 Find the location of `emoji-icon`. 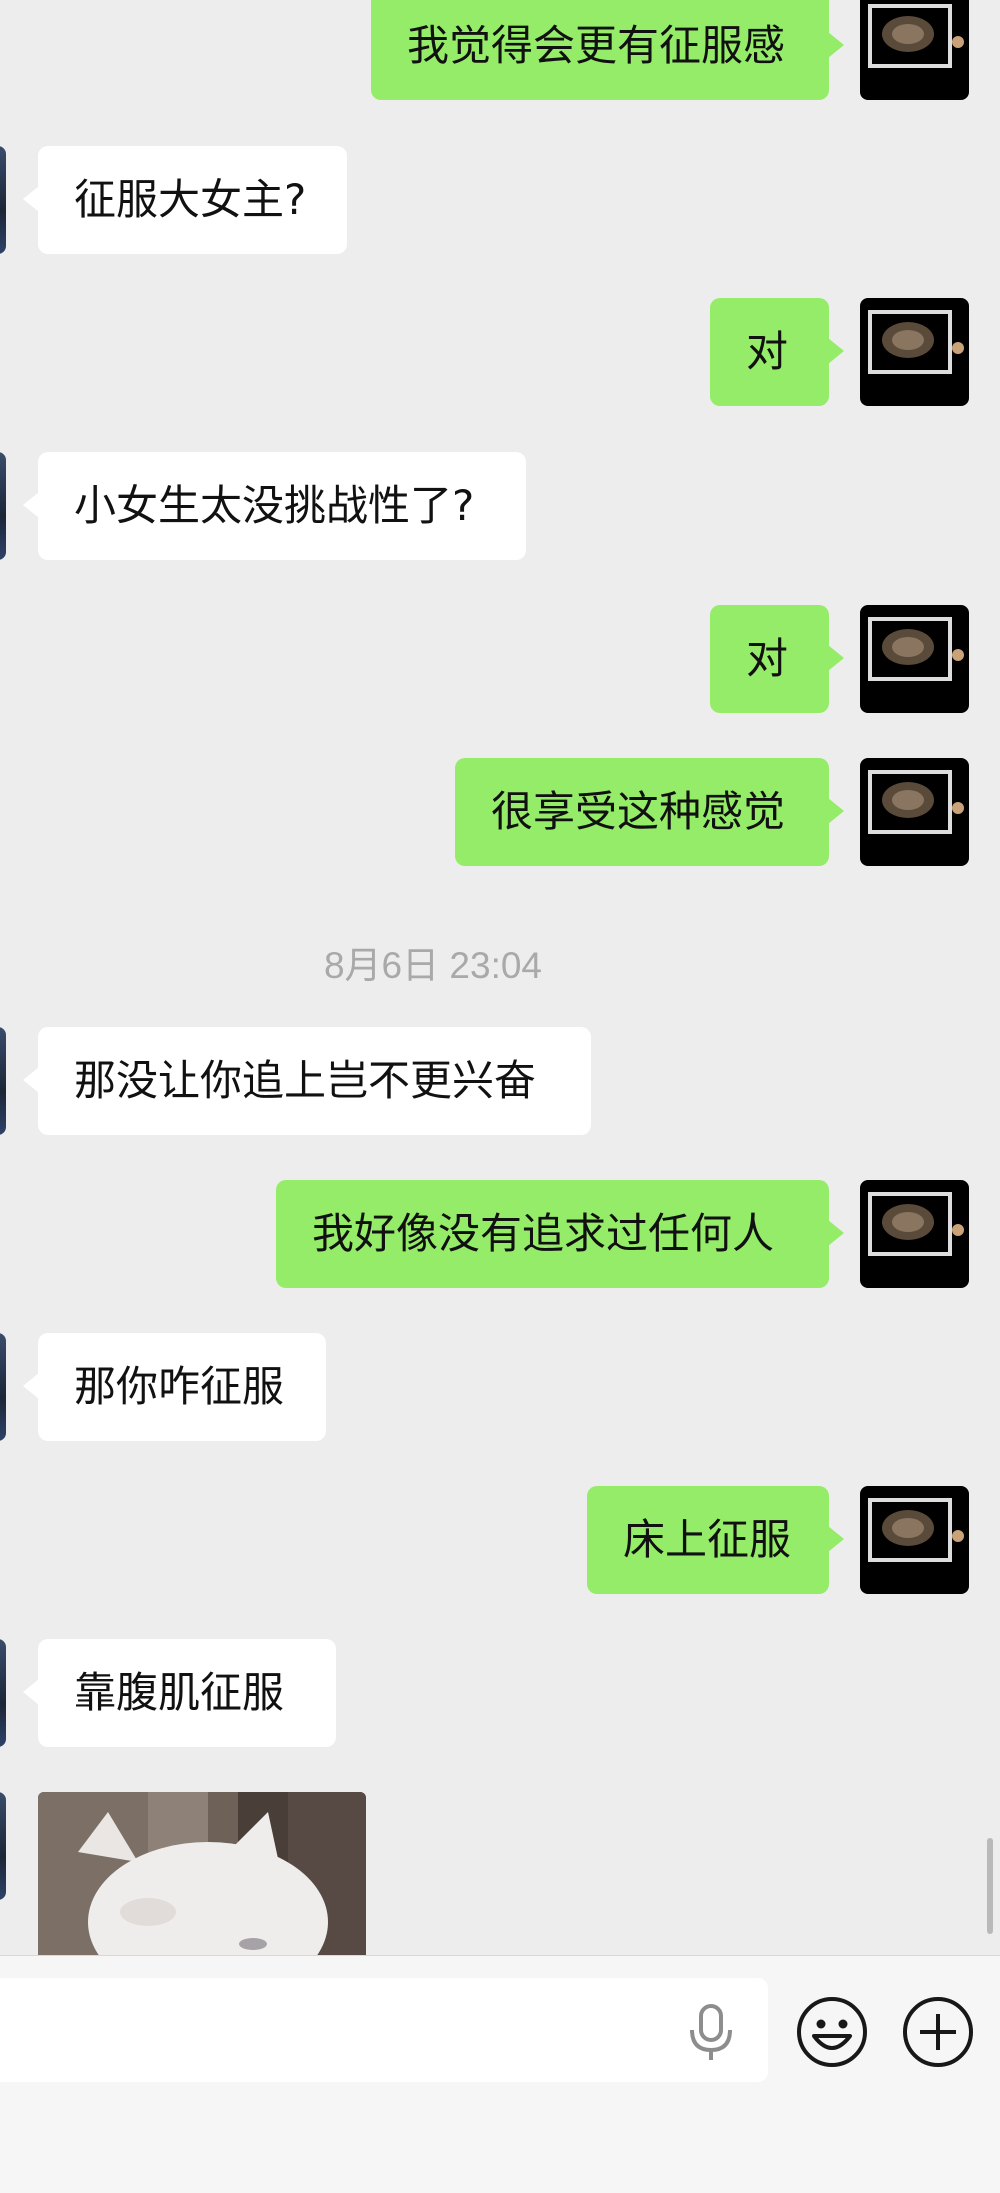

emoji-icon is located at coordinates (832, 2032).